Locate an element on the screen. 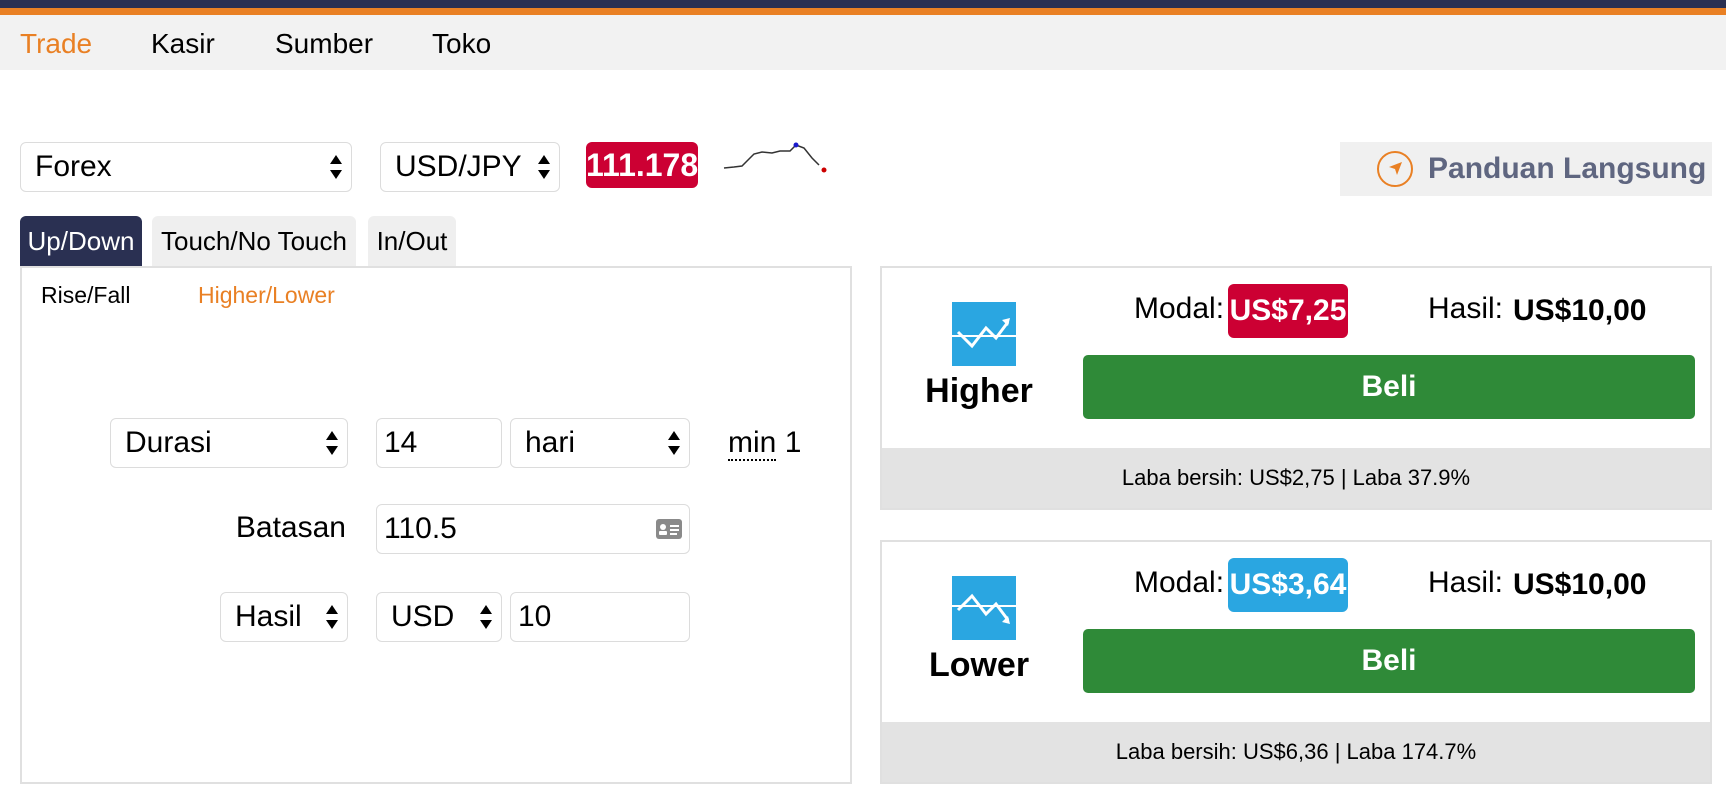  nav-item-trade: Trade is located at coordinates (56, 44).